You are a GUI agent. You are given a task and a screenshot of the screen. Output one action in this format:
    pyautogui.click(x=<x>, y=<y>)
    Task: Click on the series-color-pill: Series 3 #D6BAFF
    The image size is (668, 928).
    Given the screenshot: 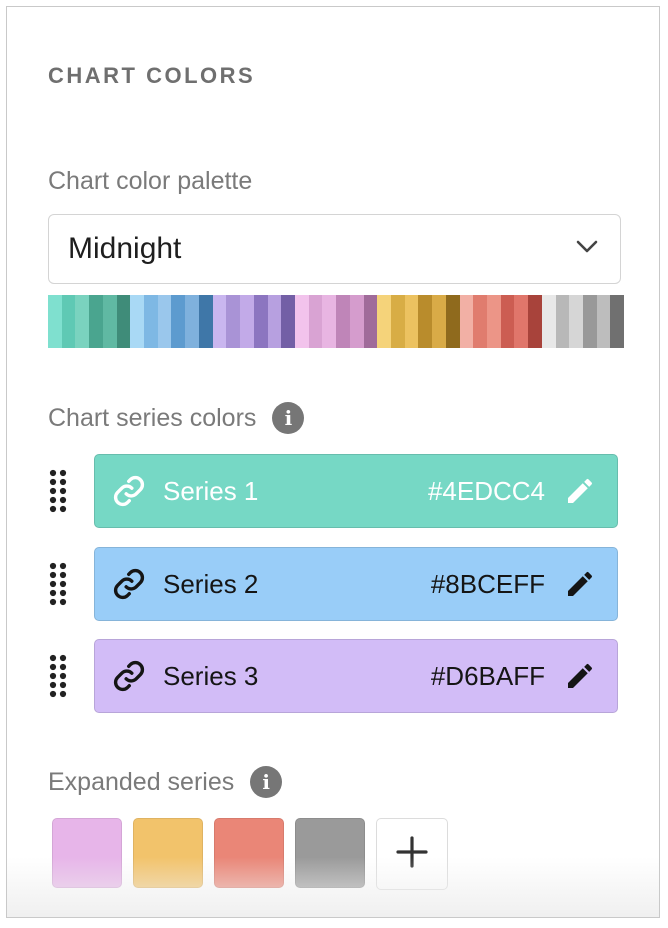 What is the action you would take?
    pyautogui.click(x=356, y=676)
    